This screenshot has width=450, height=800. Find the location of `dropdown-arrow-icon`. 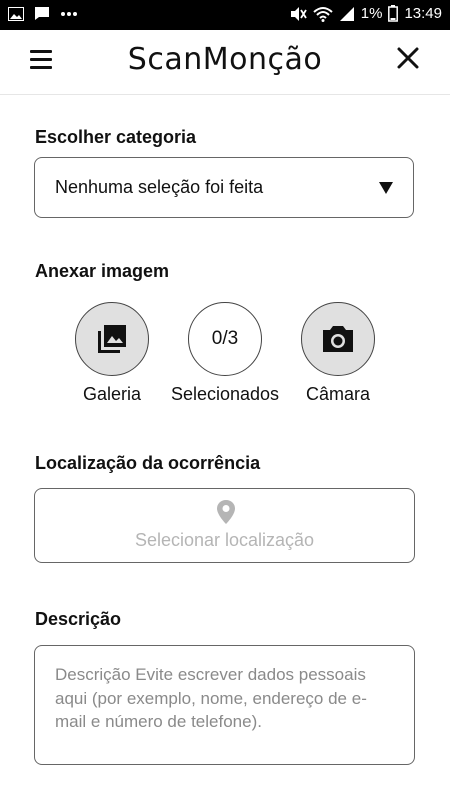

dropdown-arrow-icon is located at coordinates (386, 188).